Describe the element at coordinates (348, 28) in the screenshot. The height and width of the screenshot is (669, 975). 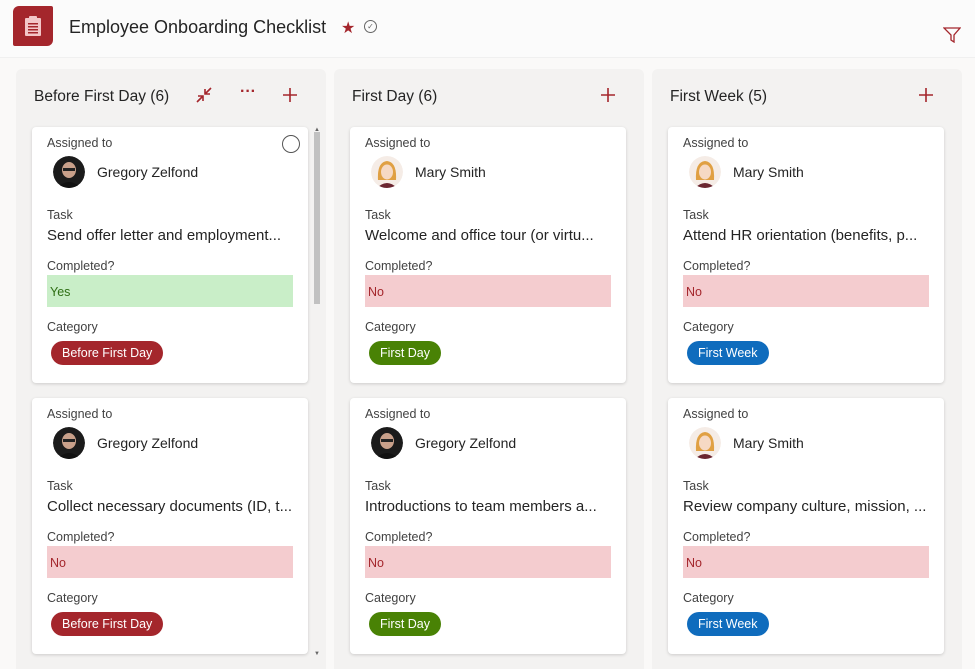
I see `star-icon: ★` at that location.